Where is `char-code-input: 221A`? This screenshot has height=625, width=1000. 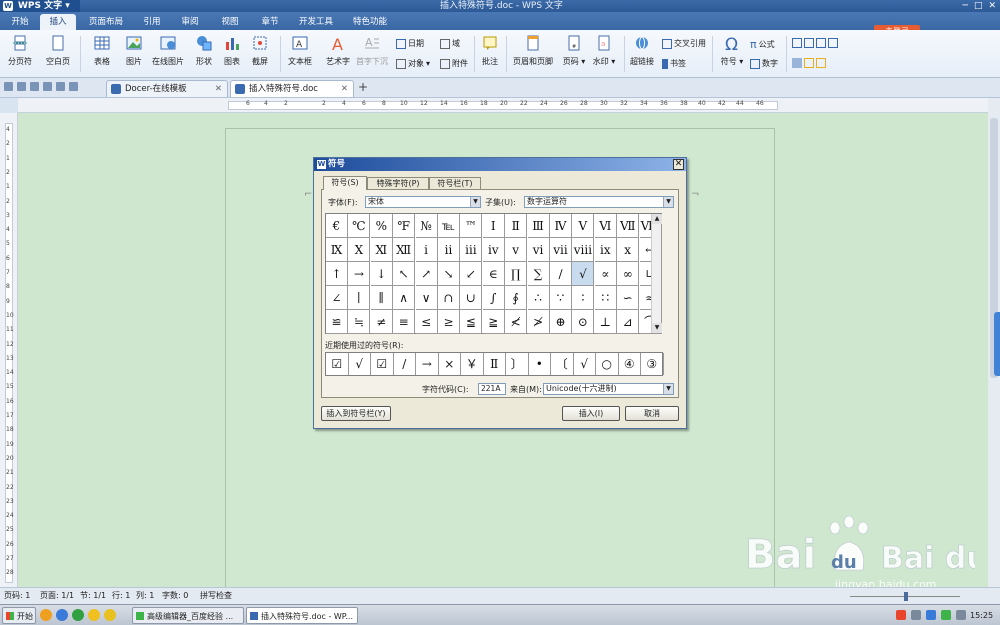
char-code-input: 221A is located at coordinates (492, 389).